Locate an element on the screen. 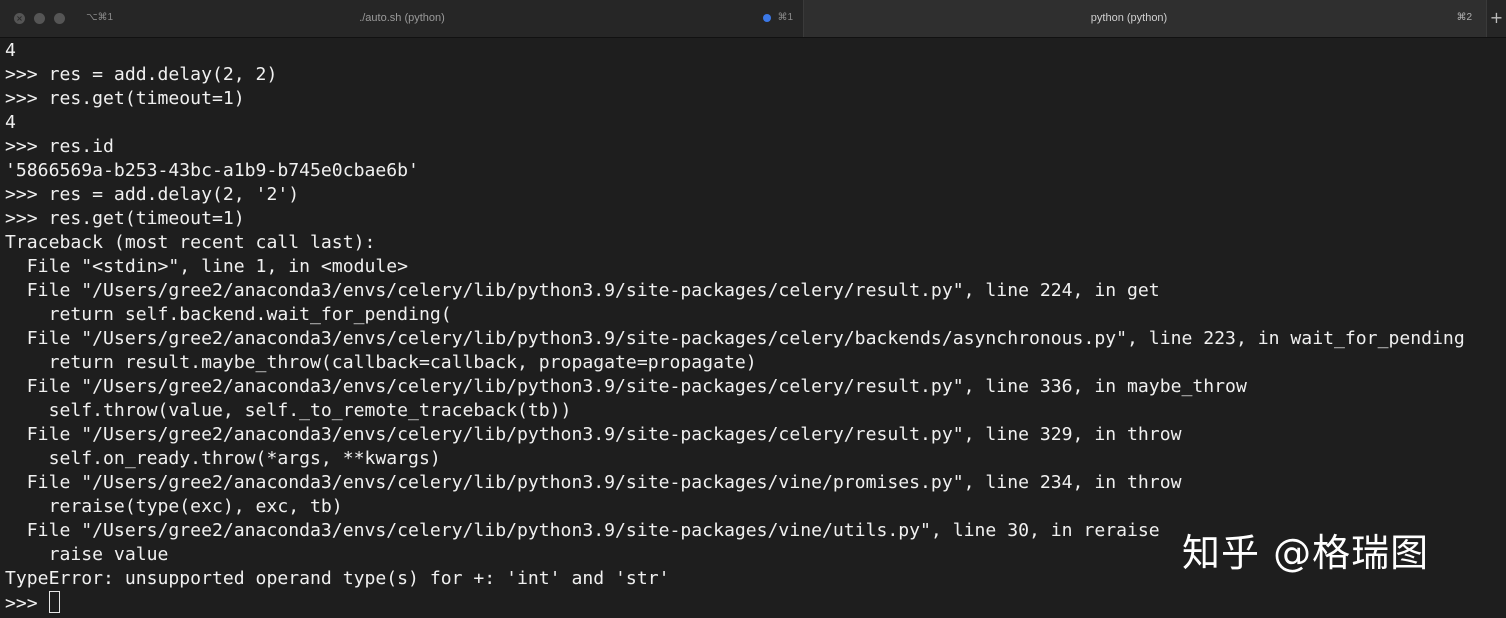 The width and height of the screenshot is (1506, 618). terminal-line: >>> res.id is located at coordinates (59, 146).